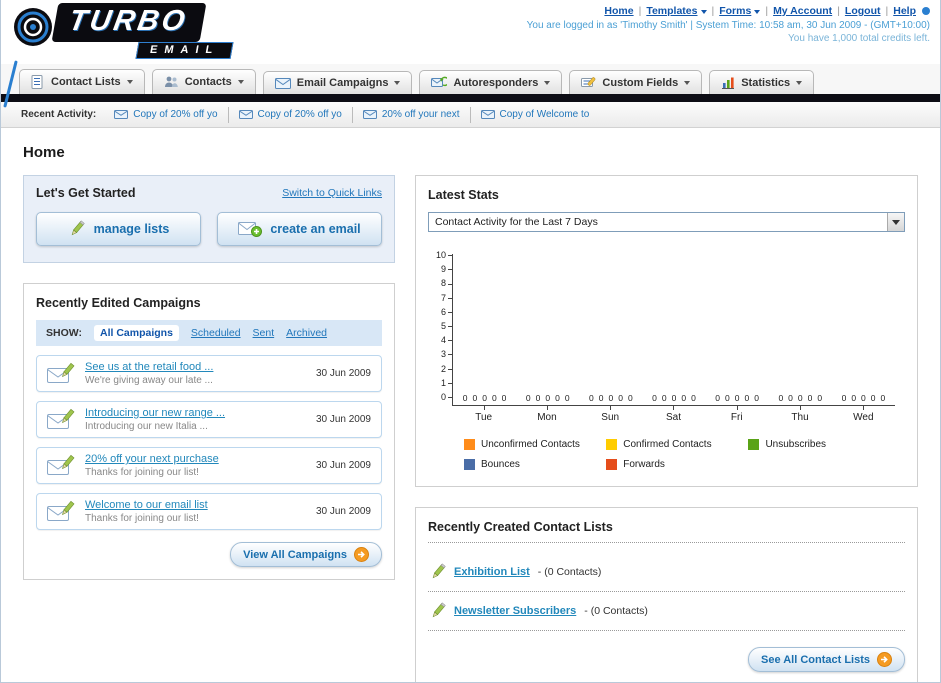  Describe the element at coordinates (332, 193) in the screenshot. I see `switch-quick-links: Switch to Quick Links` at that location.